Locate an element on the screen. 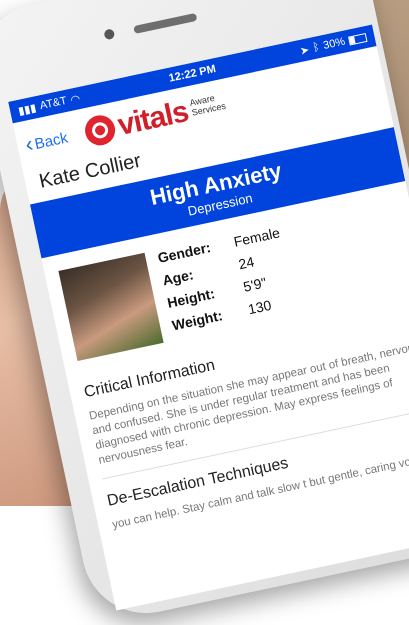 The height and width of the screenshot is (625, 409). profile-photo is located at coordinates (111, 307).